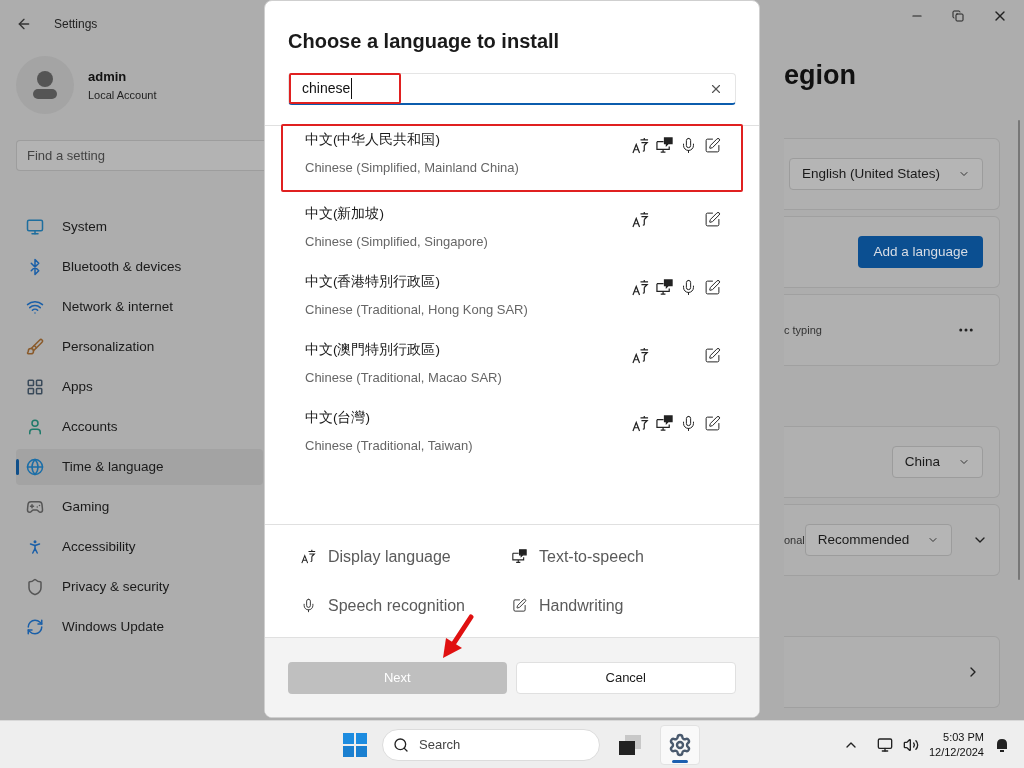 The image size is (1024, 768). I want to click on nav-item: System, so click(139, 227).